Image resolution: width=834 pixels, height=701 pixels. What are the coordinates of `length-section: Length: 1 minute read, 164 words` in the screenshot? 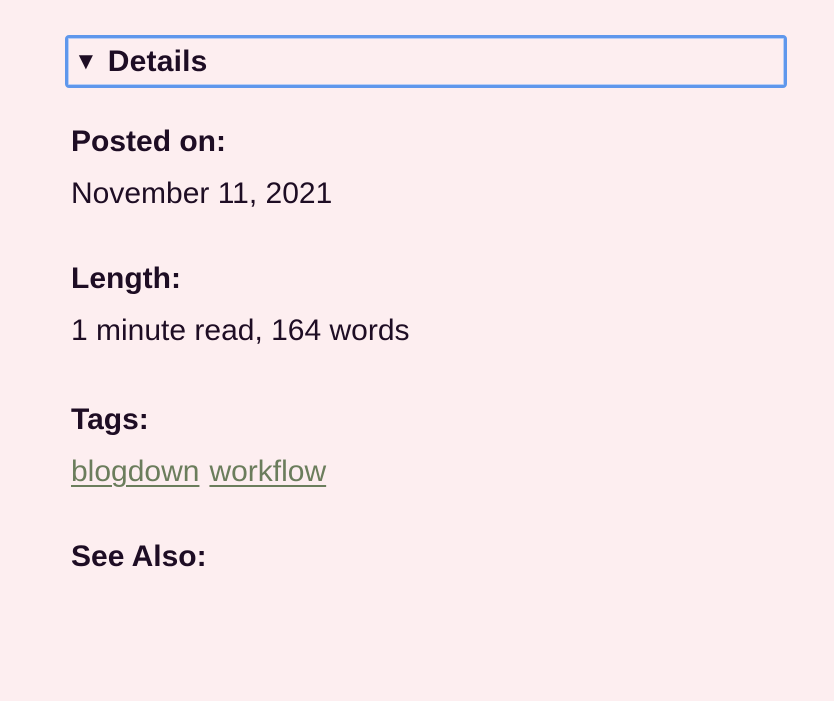 It's located at (240, 305).